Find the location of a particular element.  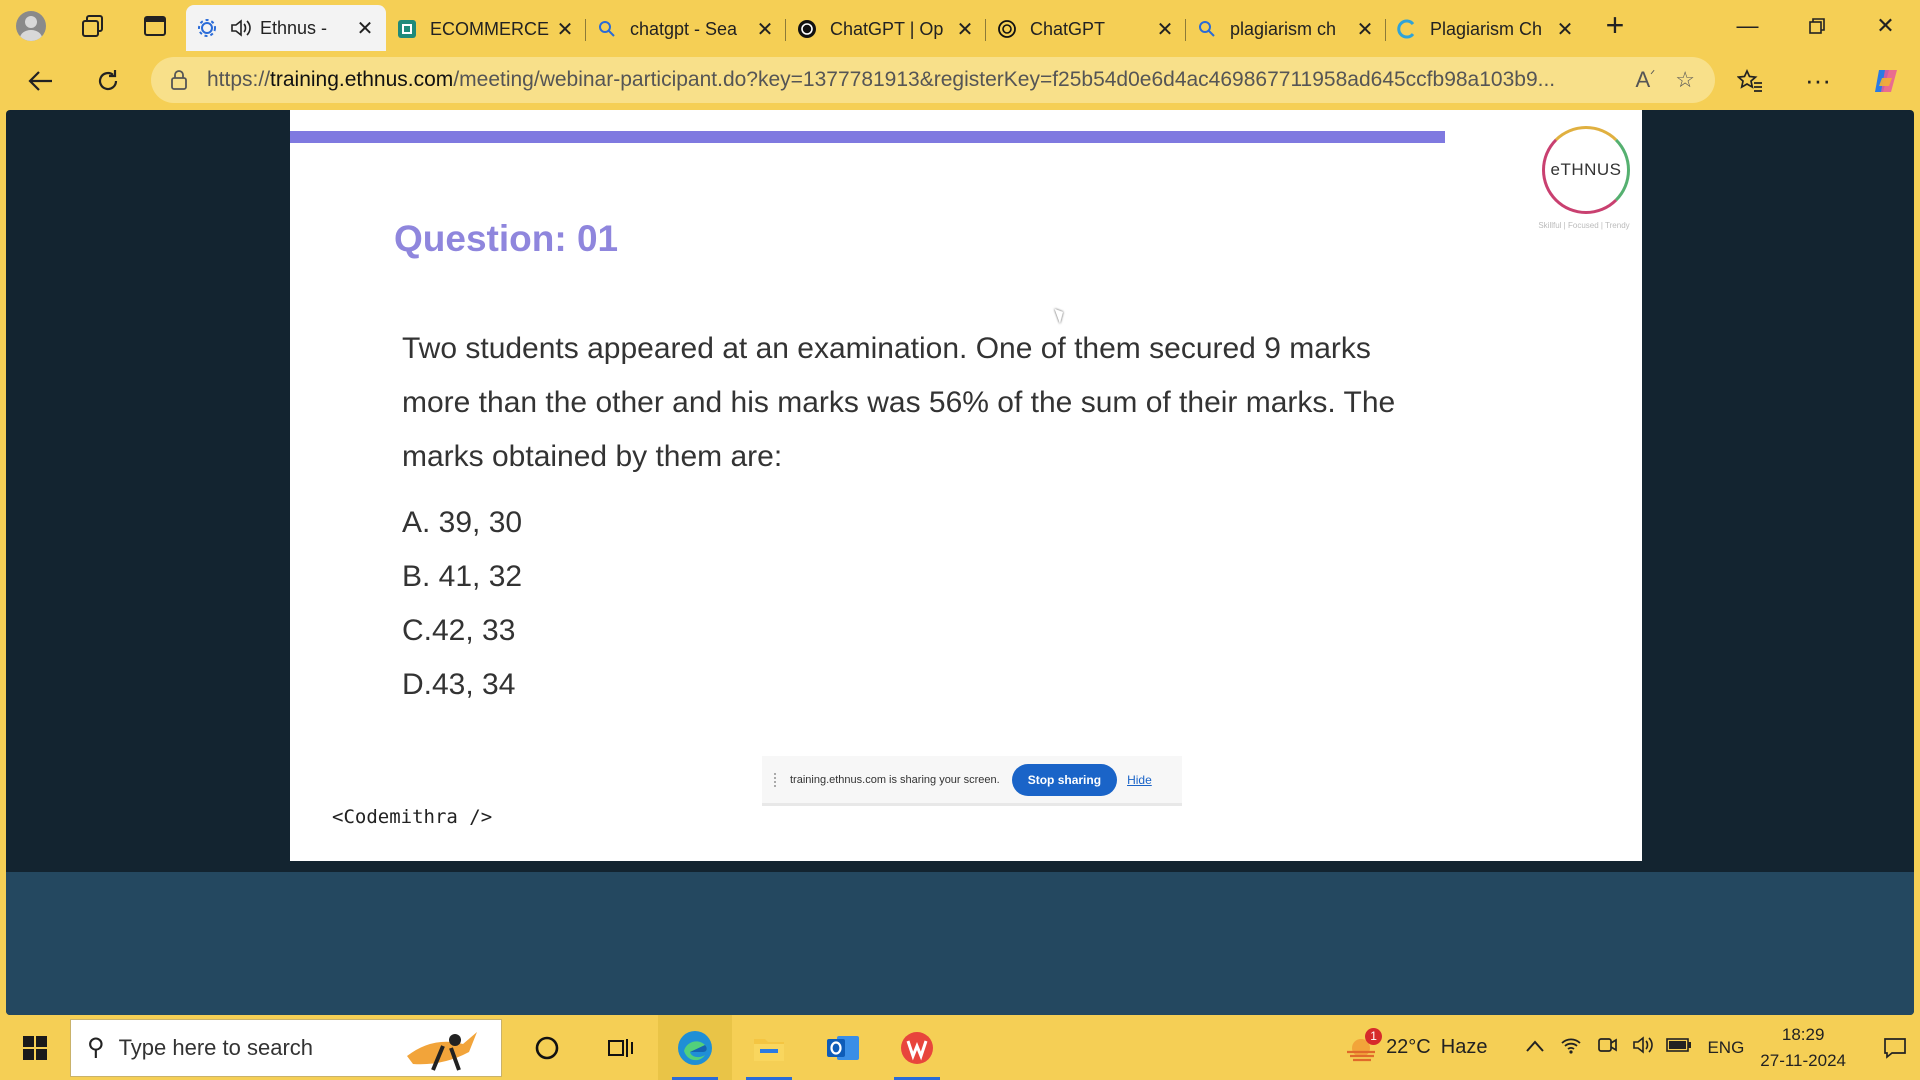

tab-label: Ethnus - is located at coordinates (294, 27).